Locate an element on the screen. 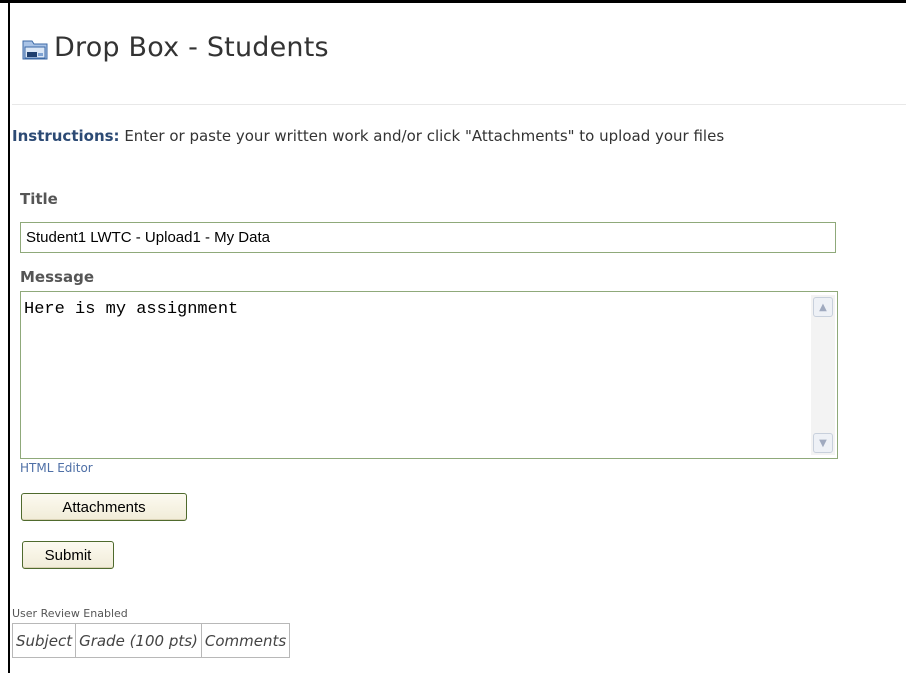  title-label: Title is located at coordinates (39, 199).